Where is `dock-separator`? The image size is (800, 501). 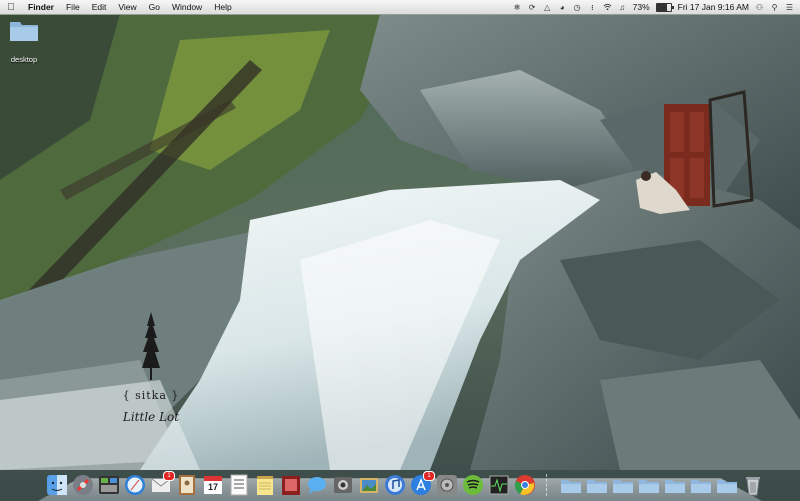
dock-separator is located at coordinates (548, 485).